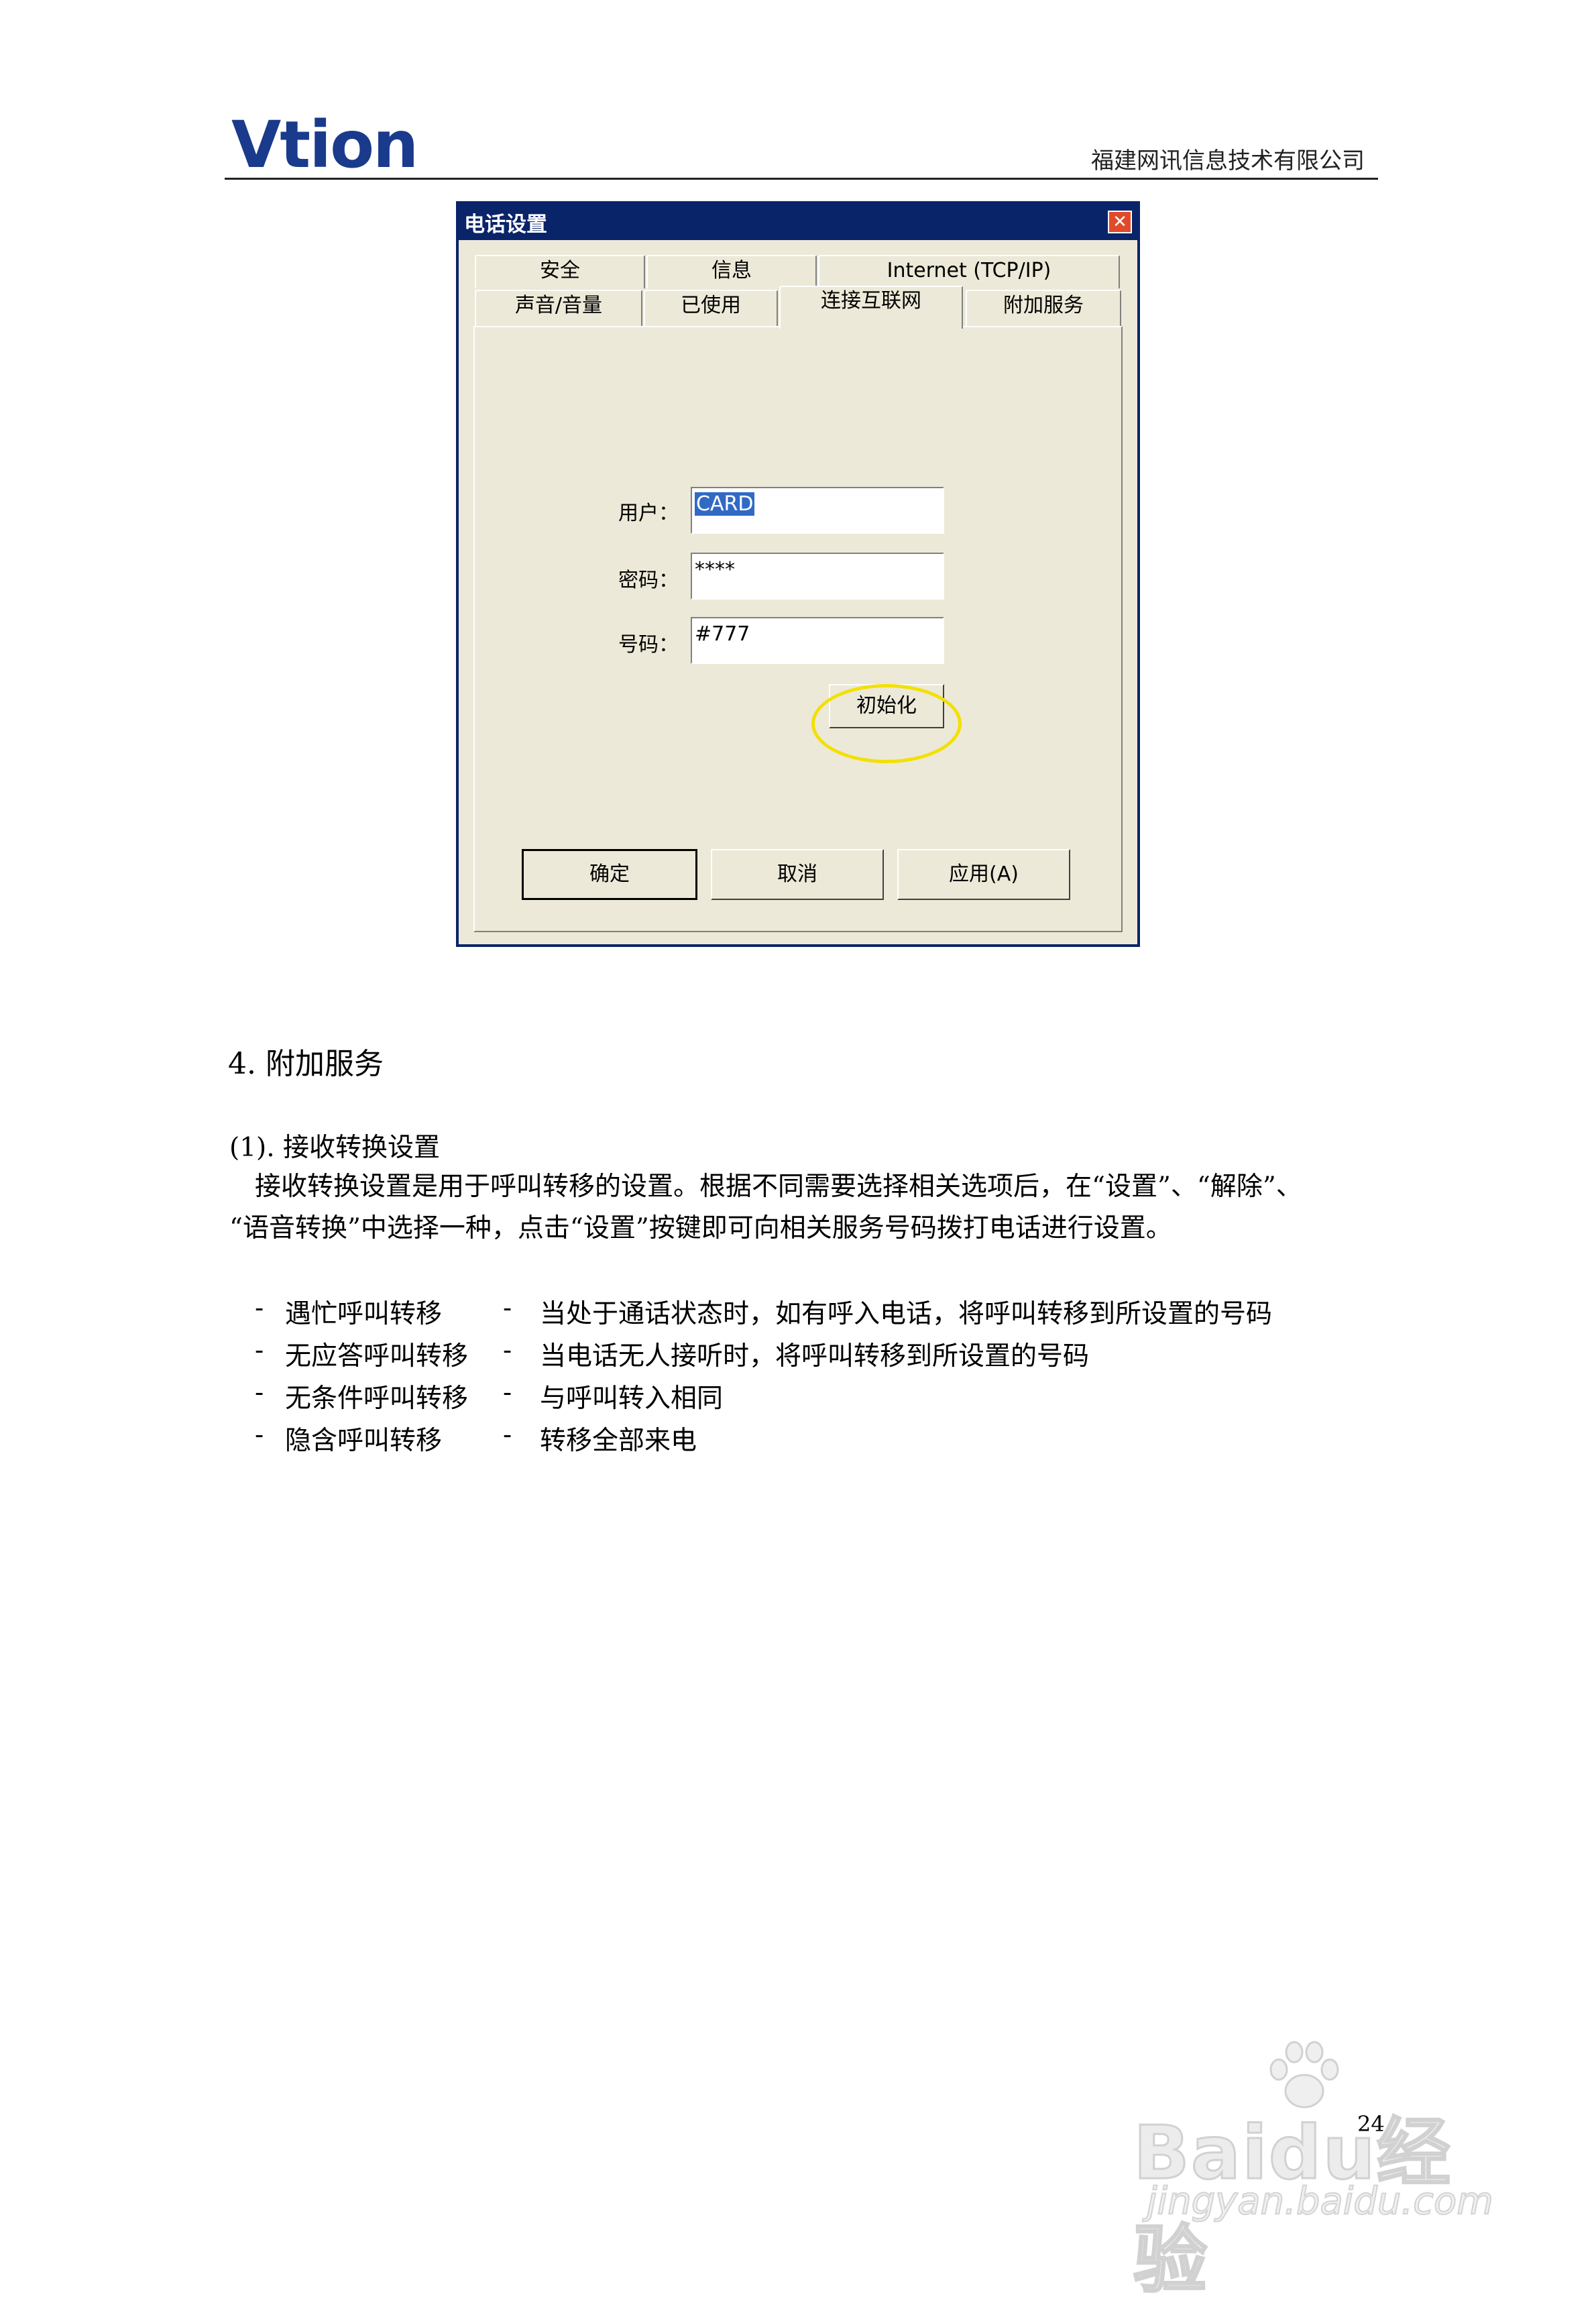 The height and width of the screenshot is (2307, 1596). Describe the element at coordinates (731, 271) in the screenshot. I see `tab-info: 信息` at that location.